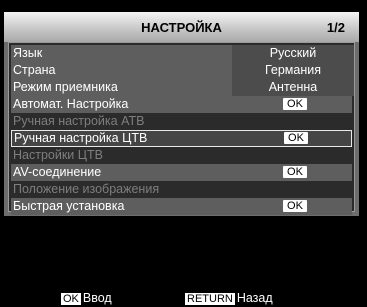  What do you see at coordinates (182, 53) in the screenshot?
I see `setting-language: Язык Русский` at bounding box center [182, 53].